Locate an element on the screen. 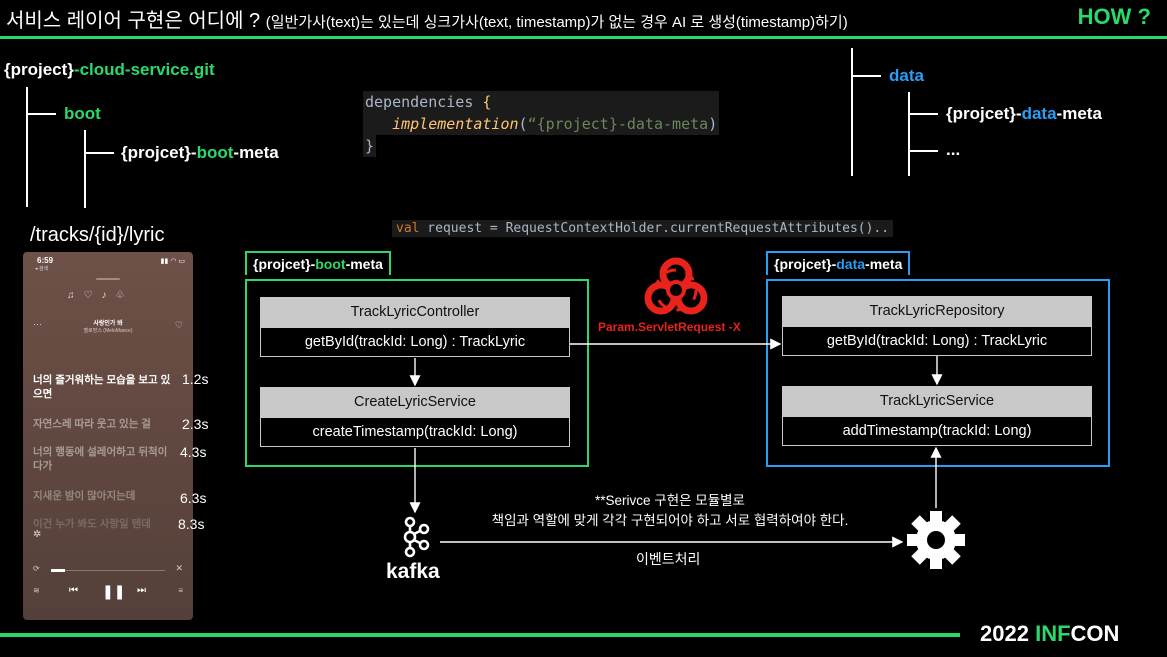 This screenshot has height=657, width=1167. infcon-logo: 2022 INFCON is located at coordinates (1049, 634).